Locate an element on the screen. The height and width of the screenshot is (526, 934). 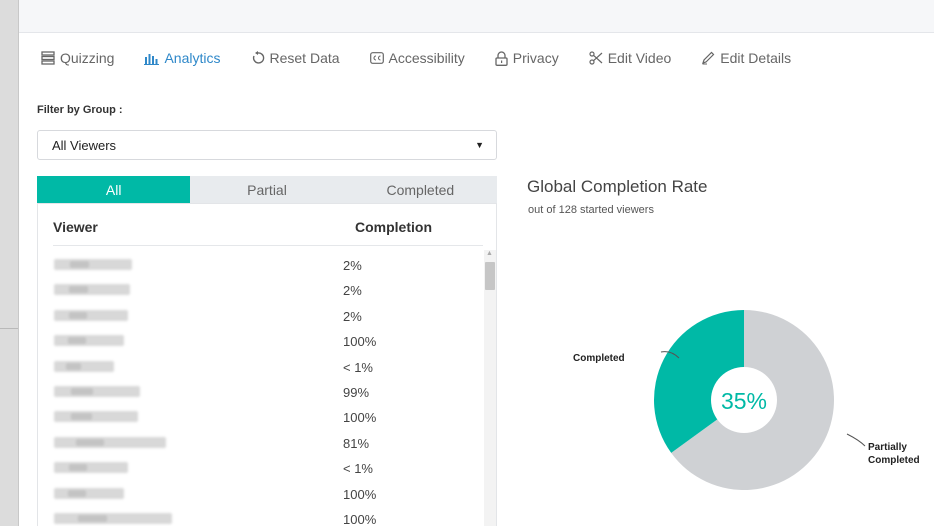
tab-edit-video-label: Edit Video is located at coordinates (639, 58).